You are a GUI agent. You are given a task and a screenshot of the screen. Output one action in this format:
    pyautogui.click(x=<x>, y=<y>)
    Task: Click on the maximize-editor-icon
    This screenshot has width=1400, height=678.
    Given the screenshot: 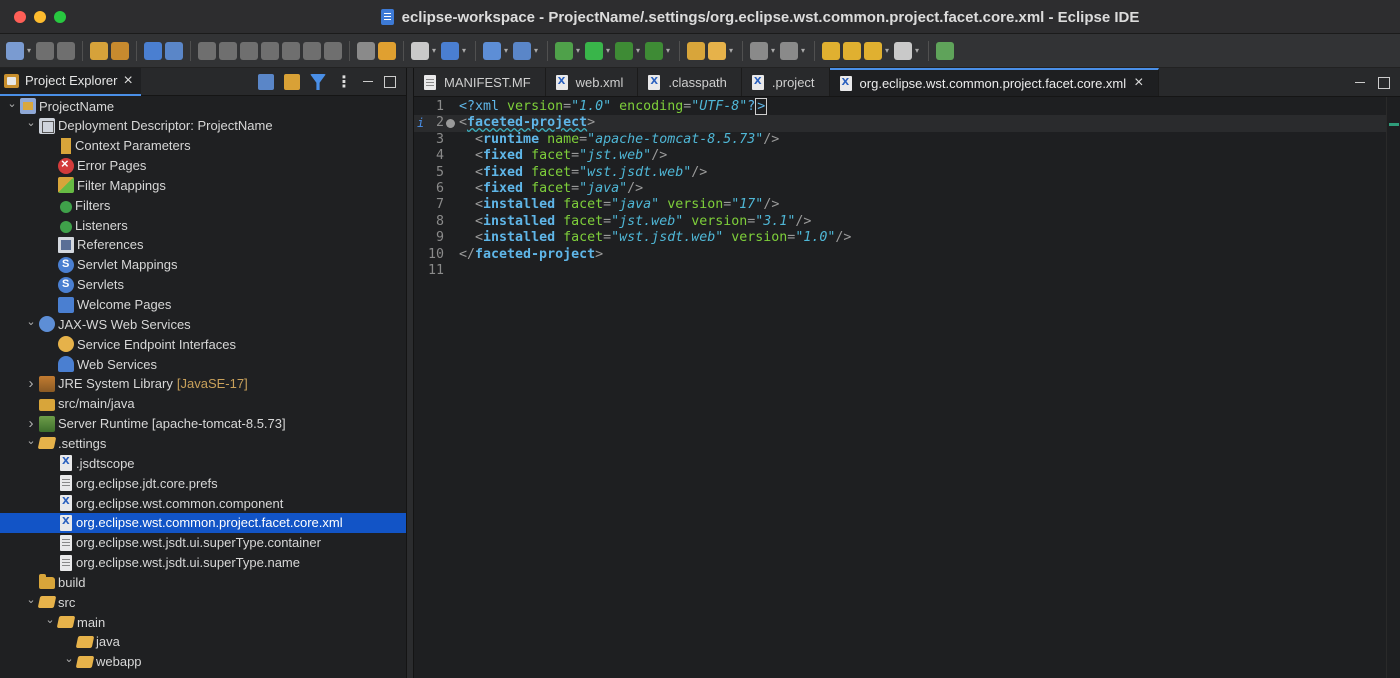 What is the action you would take?
    pyautogui.click(x=1384, y=82)
    